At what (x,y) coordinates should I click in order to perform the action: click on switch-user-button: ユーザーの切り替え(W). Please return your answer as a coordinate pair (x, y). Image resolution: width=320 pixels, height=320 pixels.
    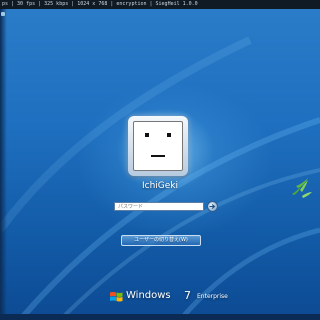
    Looking at the image, I should click on (161, 240).